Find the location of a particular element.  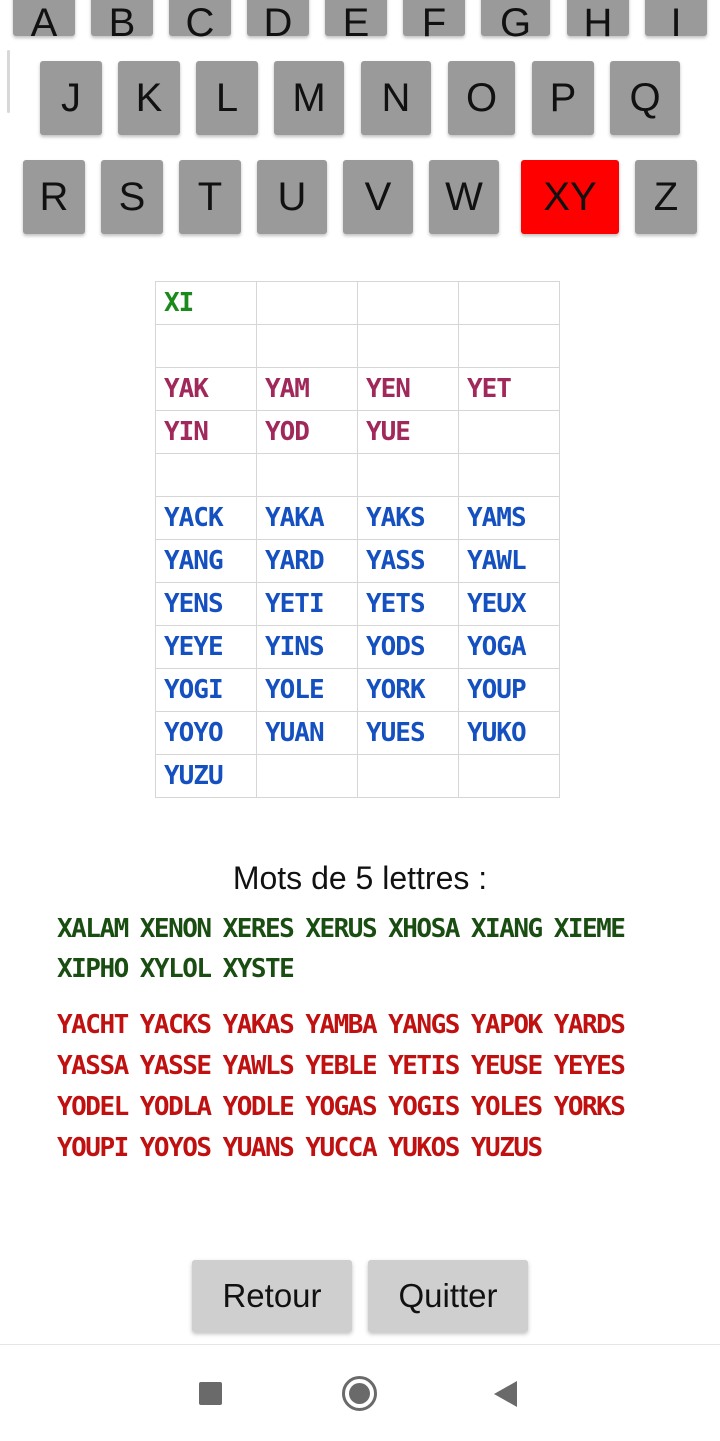

grid-cell: YANG is located at coordinates (206, 561).